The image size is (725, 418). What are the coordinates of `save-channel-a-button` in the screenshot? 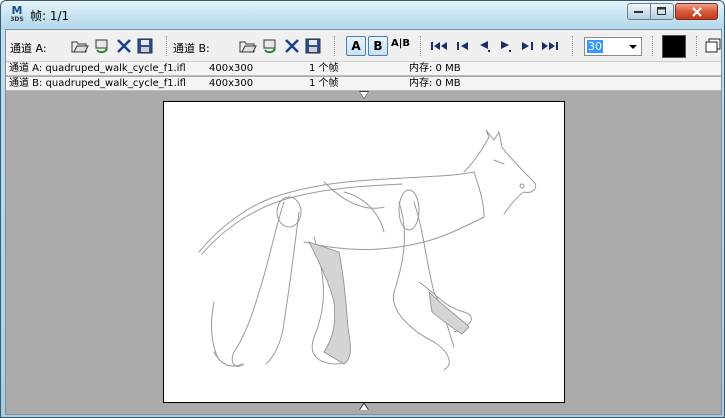 It's located at (145, 46).